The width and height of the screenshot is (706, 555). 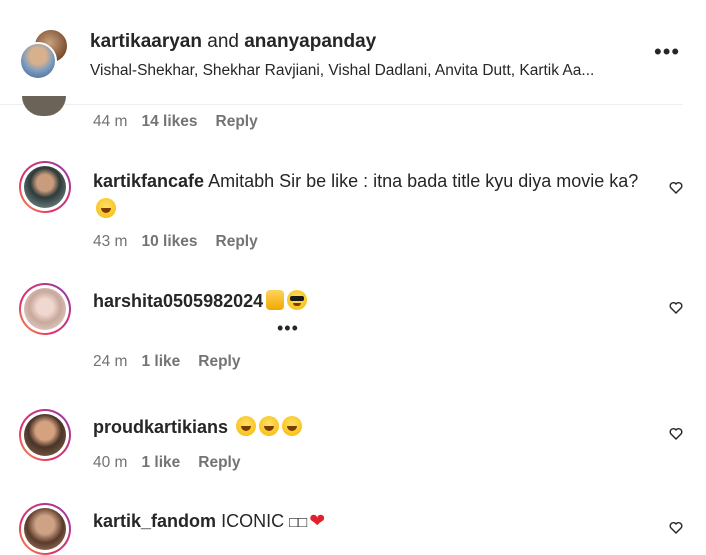 I want to click on unrendered-glyphs: □□, so click(x=298, y=522).